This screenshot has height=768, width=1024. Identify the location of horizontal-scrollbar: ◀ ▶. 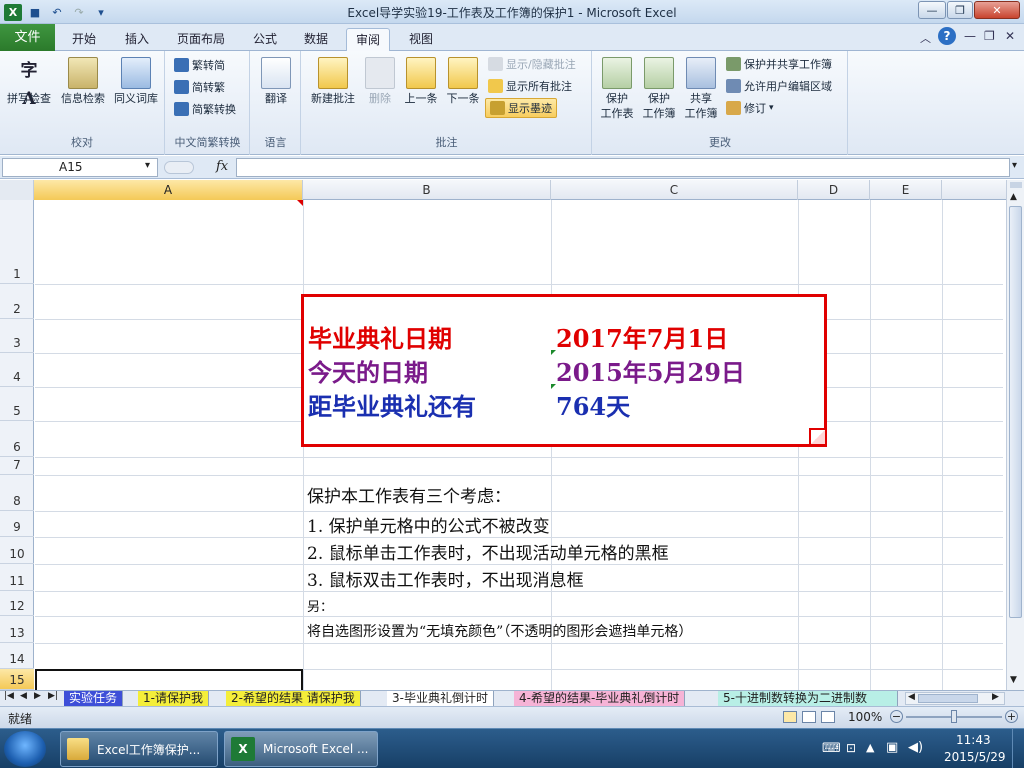
(955, 698).